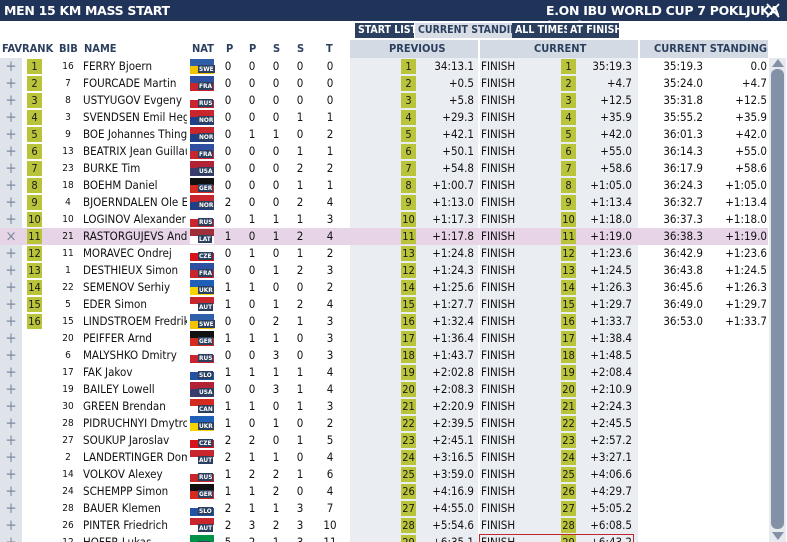 The image size is (787, 542). What do you see at coordinates (135, 423) in the screenshot?
I see `athlete-name: PIDRUCHNYI Dmytro` at bounding box center [135, 423].